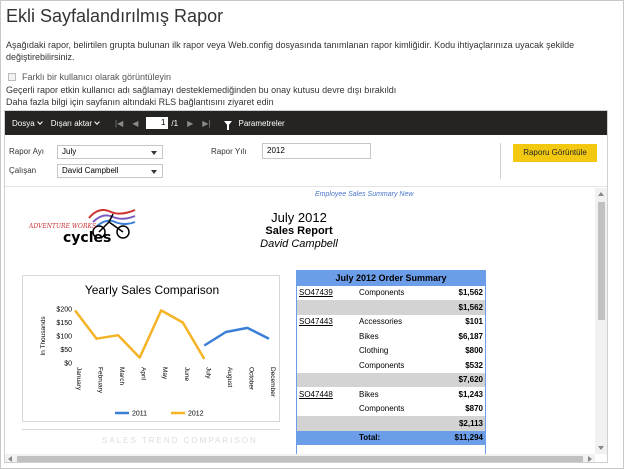 This screenshot has width=624, height=469. Describe the element at coordinates (206, 123) in the screenshot. I see `last-page-icon: ▶|` at that location.